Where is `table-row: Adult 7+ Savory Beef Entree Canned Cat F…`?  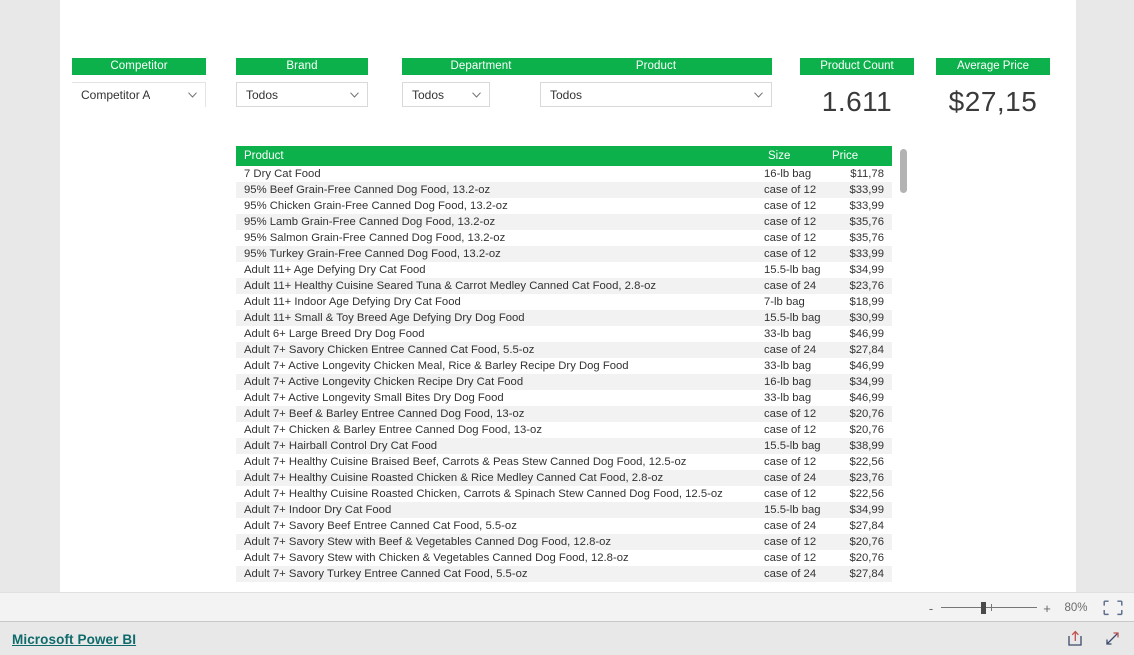 table-row: Adult 7+ Savory Beef Entree Canned Cat F… is located at coordinates (564, 526).